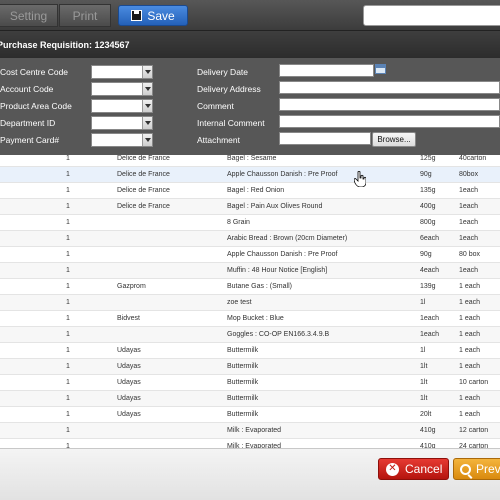  Describe the element at coordinates (231, 123) in the screenshot. I see `internal-comment-label: Internal Comment` at that location.